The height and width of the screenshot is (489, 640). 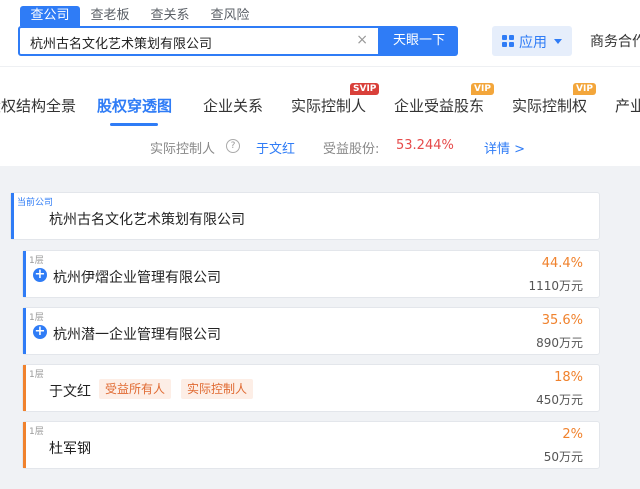 What do you see at coordinates (320, 146) in the screenshot?
I see `controller-summary: 实际控制人 ? 于文红 受益股份: 53.244% 详情 >` at bounding box center [320, 146].